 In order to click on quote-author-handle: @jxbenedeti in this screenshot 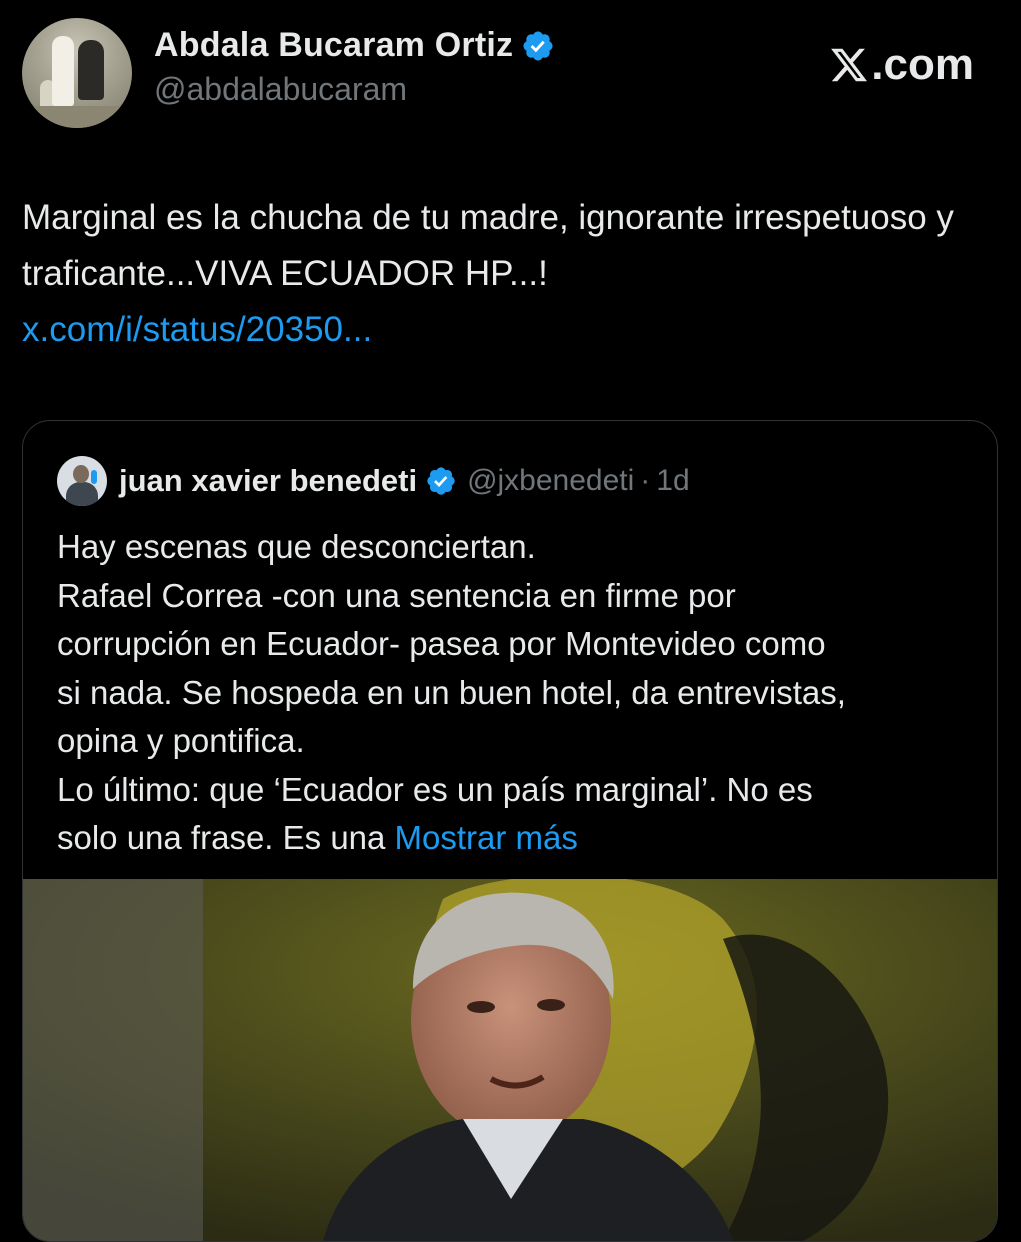, I will do `click(550, 481)`.